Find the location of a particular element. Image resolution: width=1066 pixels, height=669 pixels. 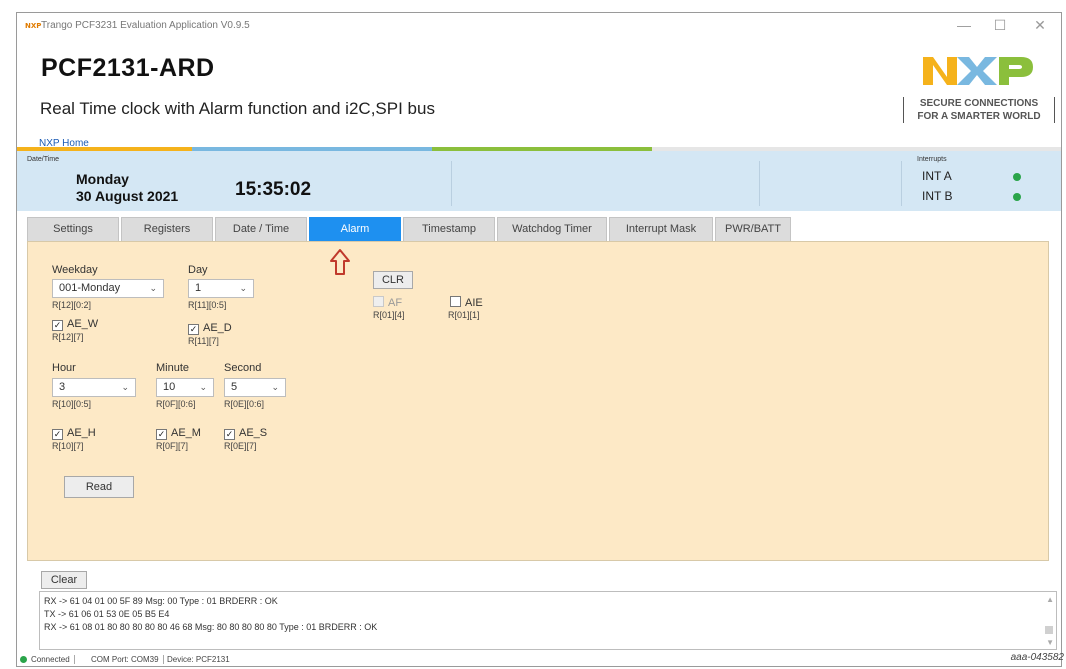

connection-status: Connected is located at coordinates (53, 659).